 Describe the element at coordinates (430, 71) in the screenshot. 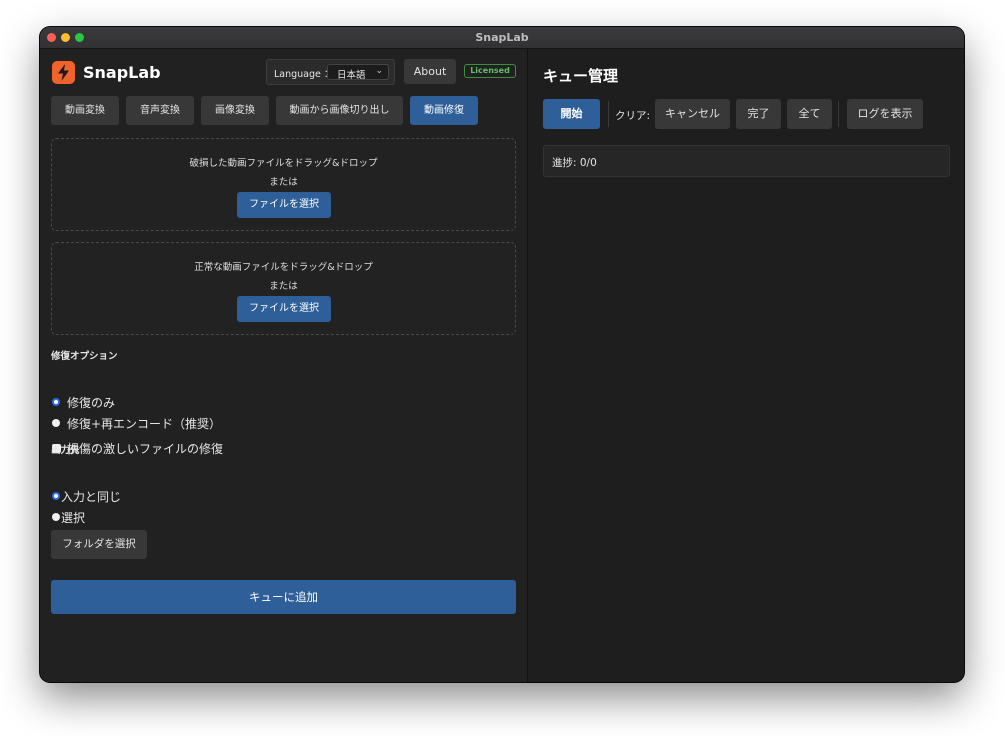

I see `about-button: About` at that location.